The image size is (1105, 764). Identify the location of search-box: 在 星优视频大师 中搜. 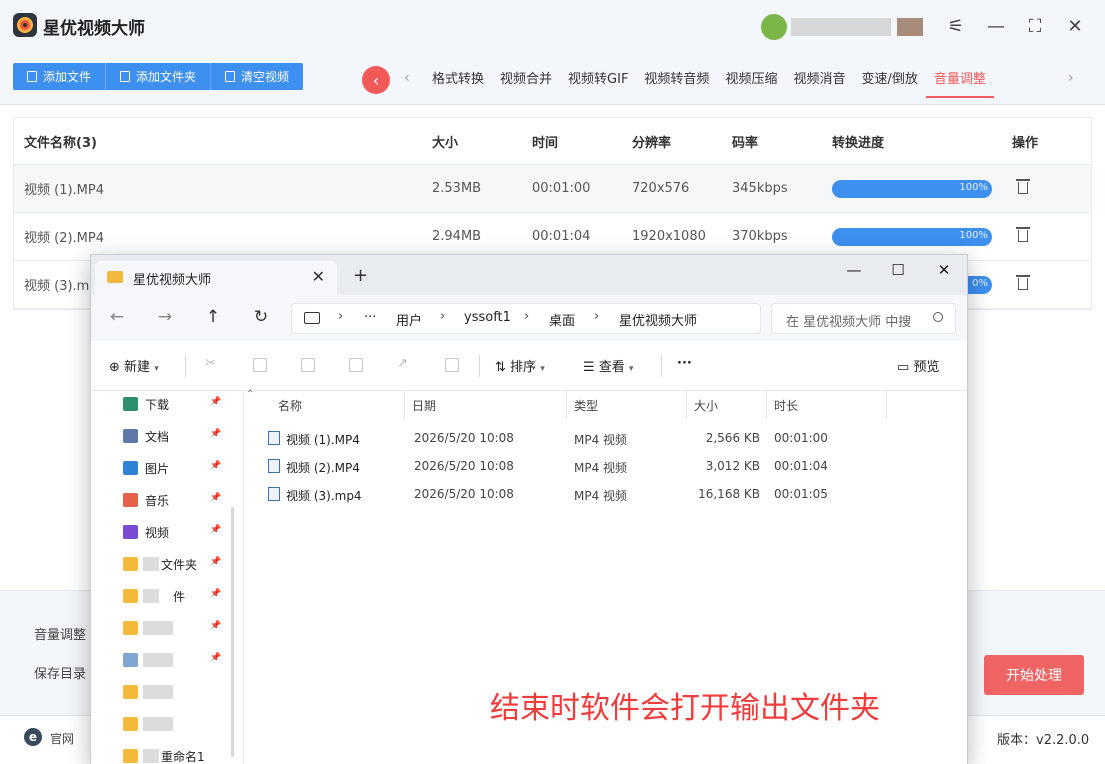
(863, 318).